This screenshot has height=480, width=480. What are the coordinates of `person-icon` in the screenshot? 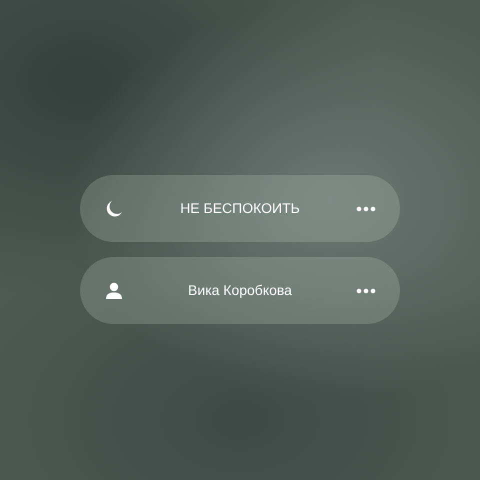 It's located at (114, 290).